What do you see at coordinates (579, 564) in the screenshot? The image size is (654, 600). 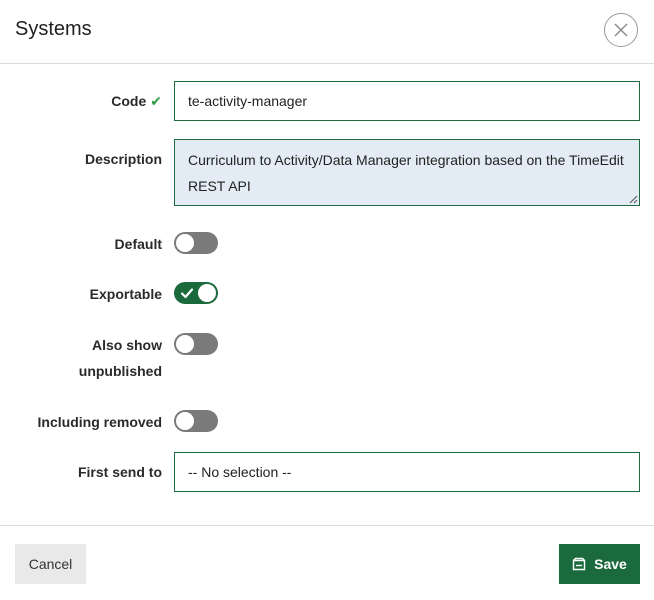 I see `save-icon` at bounding box center [579, 564].